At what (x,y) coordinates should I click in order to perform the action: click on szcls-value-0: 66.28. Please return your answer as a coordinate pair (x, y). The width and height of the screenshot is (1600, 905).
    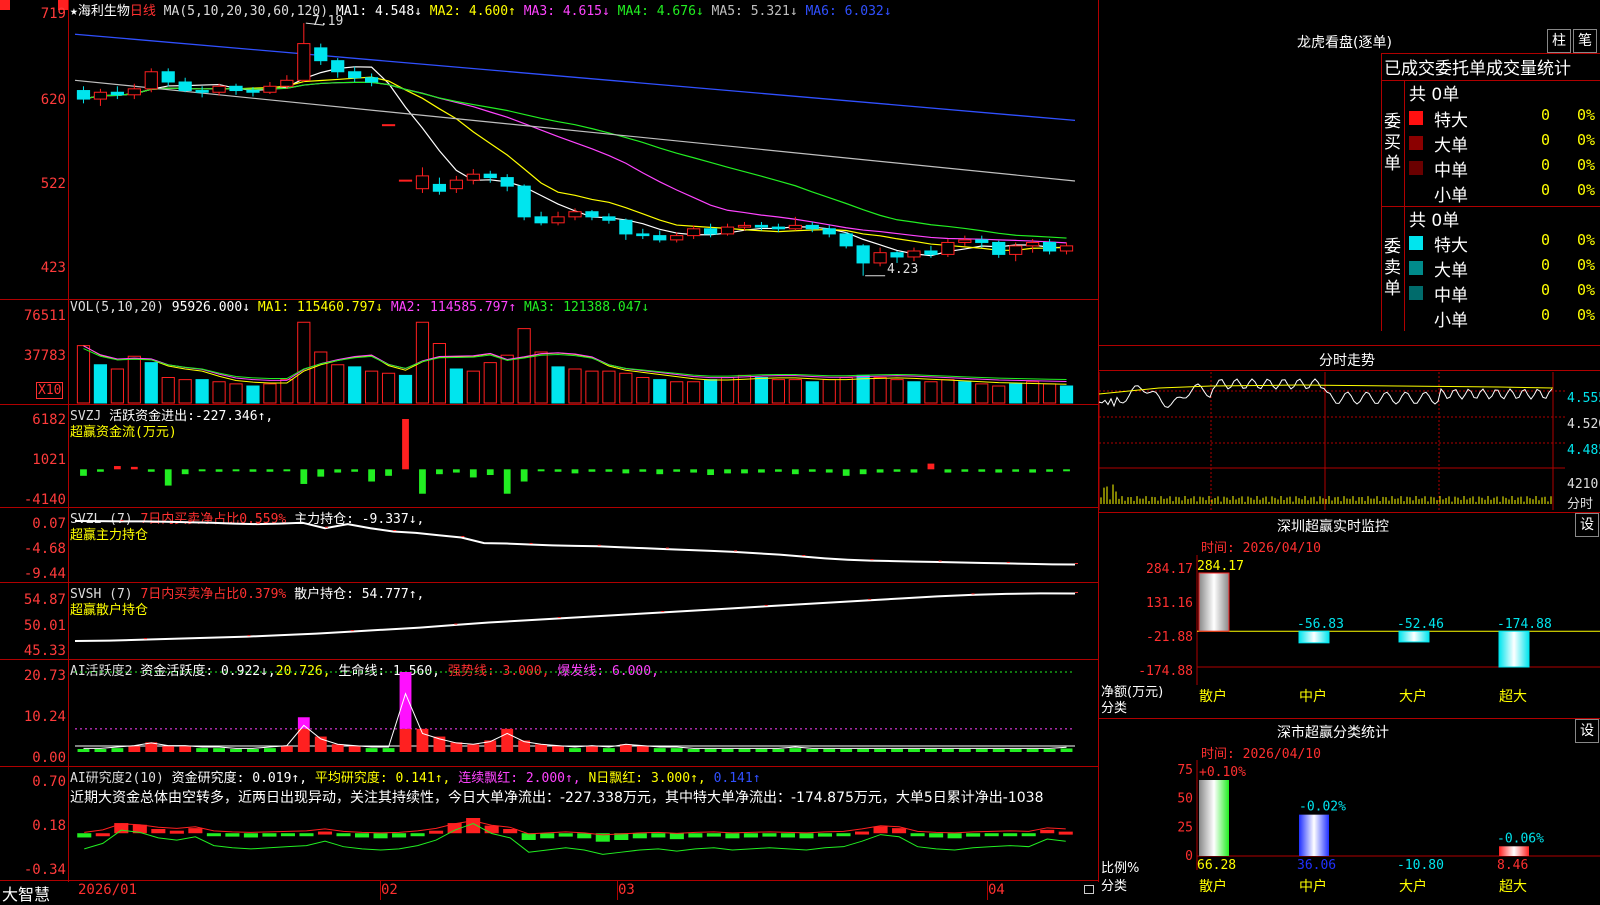
    Looking at the image, I should click on (1216, 865).